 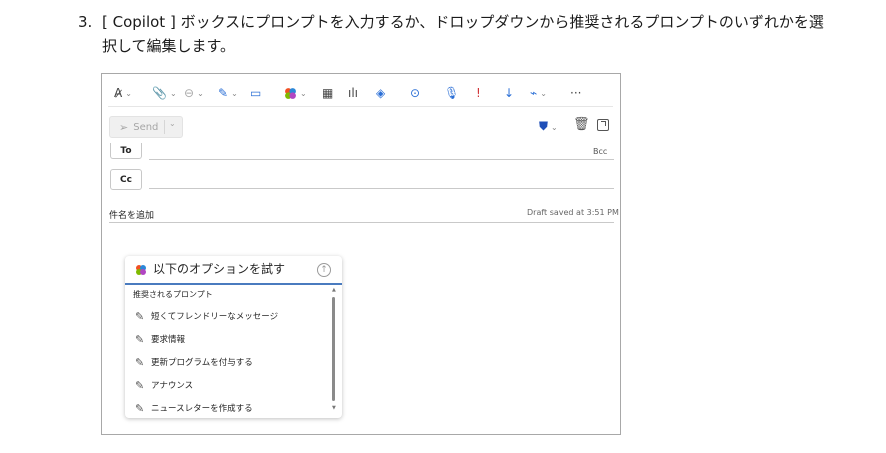 I want to click on shield-icon: ⛊, so click(x=544, y=126).